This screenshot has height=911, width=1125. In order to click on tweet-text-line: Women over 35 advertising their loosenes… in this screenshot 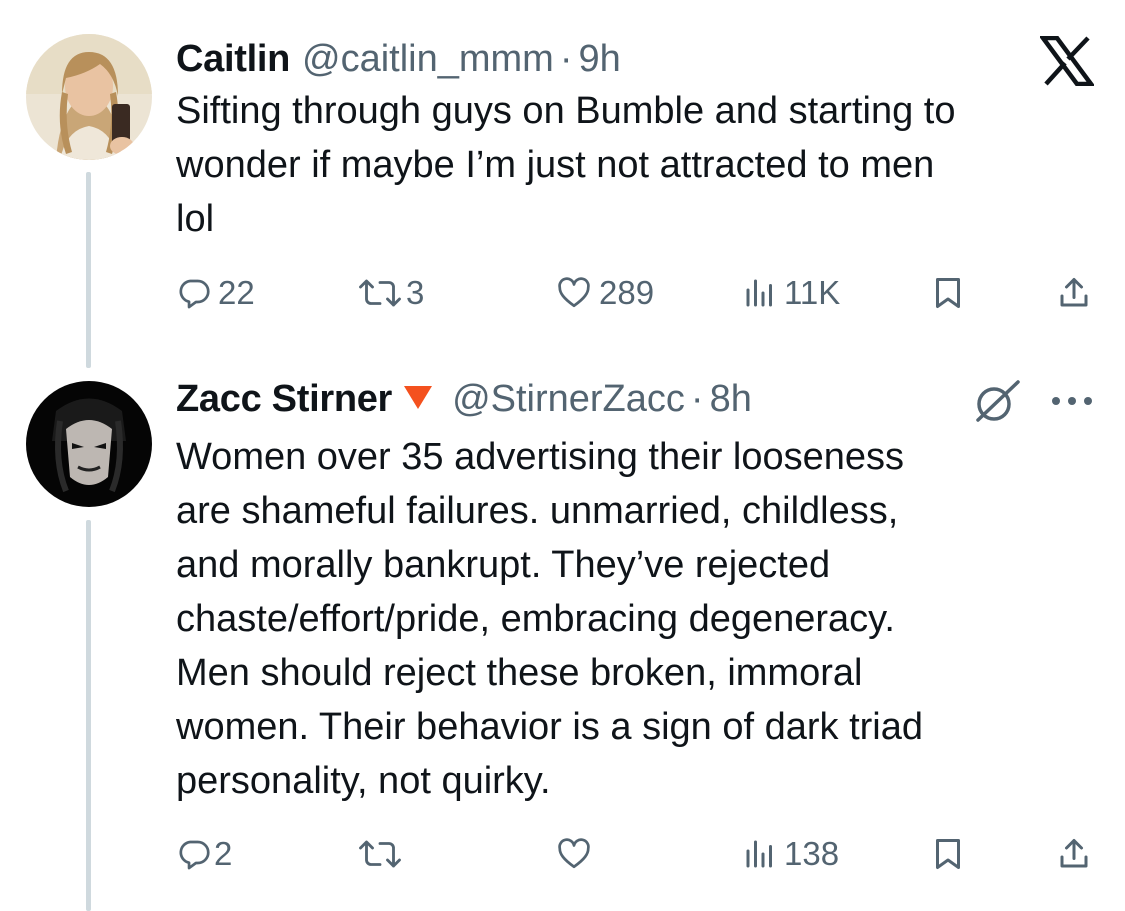, I will do `click(540, 457)`.